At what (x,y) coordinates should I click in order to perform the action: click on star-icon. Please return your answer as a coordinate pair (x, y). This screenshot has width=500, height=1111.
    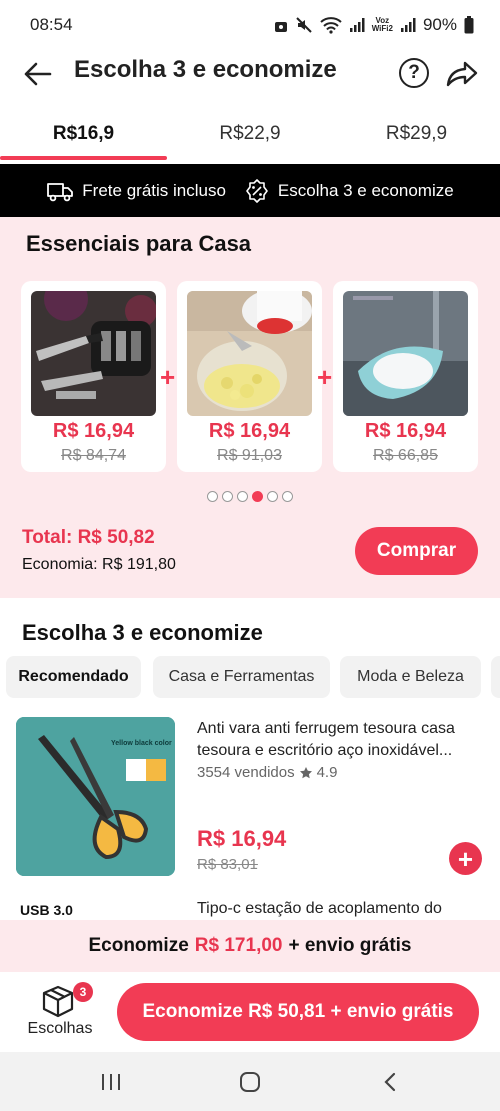
    Looking at the image, I should click on (305, 772).